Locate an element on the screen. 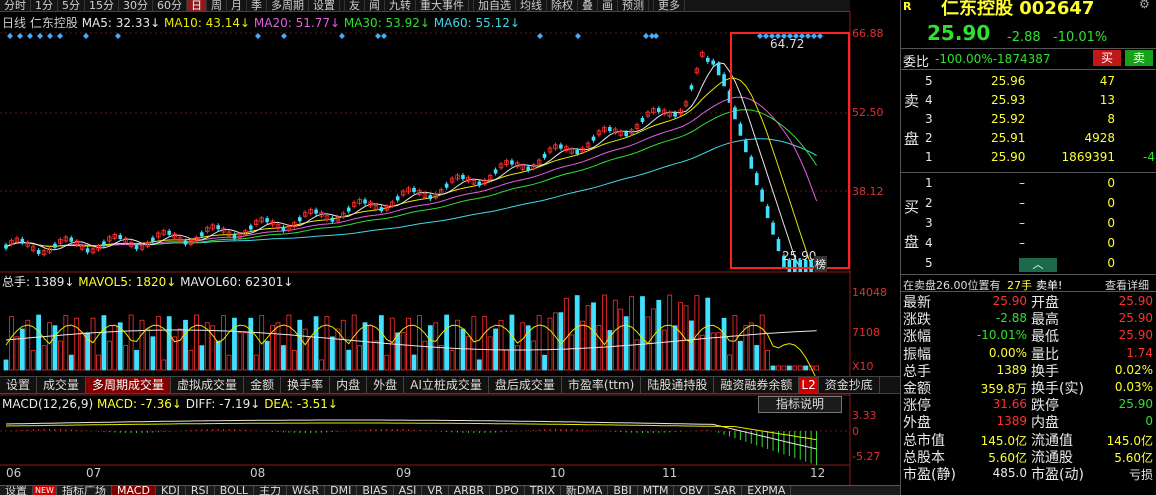  bid-level: 1 is located at coordinates (929, 183).